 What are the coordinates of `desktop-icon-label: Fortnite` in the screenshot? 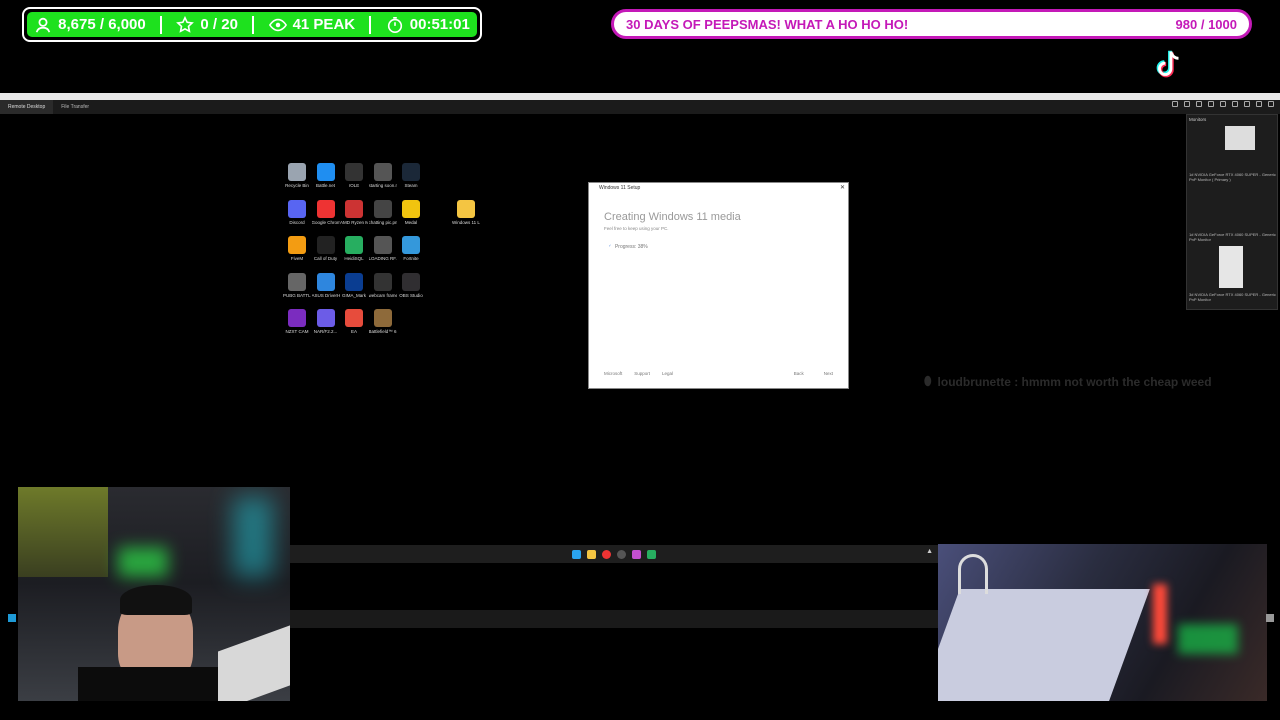 It's located at (411, 258).